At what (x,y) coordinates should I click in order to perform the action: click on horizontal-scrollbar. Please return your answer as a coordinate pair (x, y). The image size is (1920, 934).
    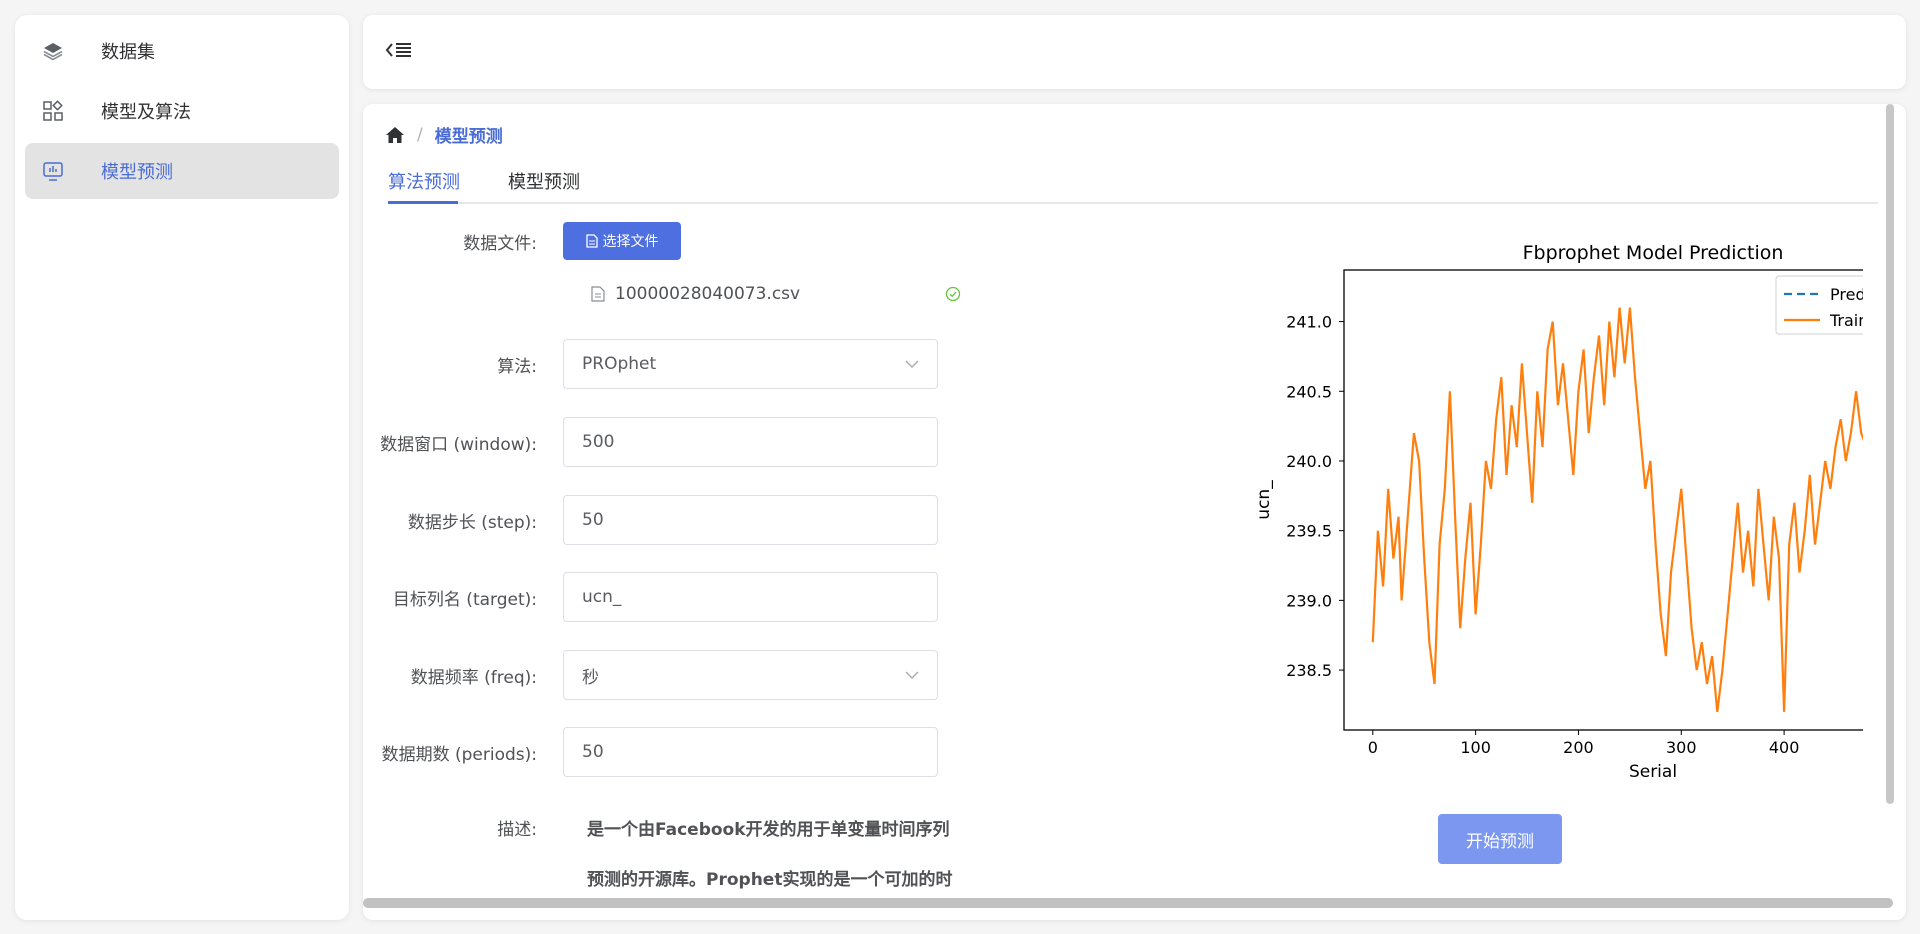
    Looking at the image, I should click on (1128, 903).